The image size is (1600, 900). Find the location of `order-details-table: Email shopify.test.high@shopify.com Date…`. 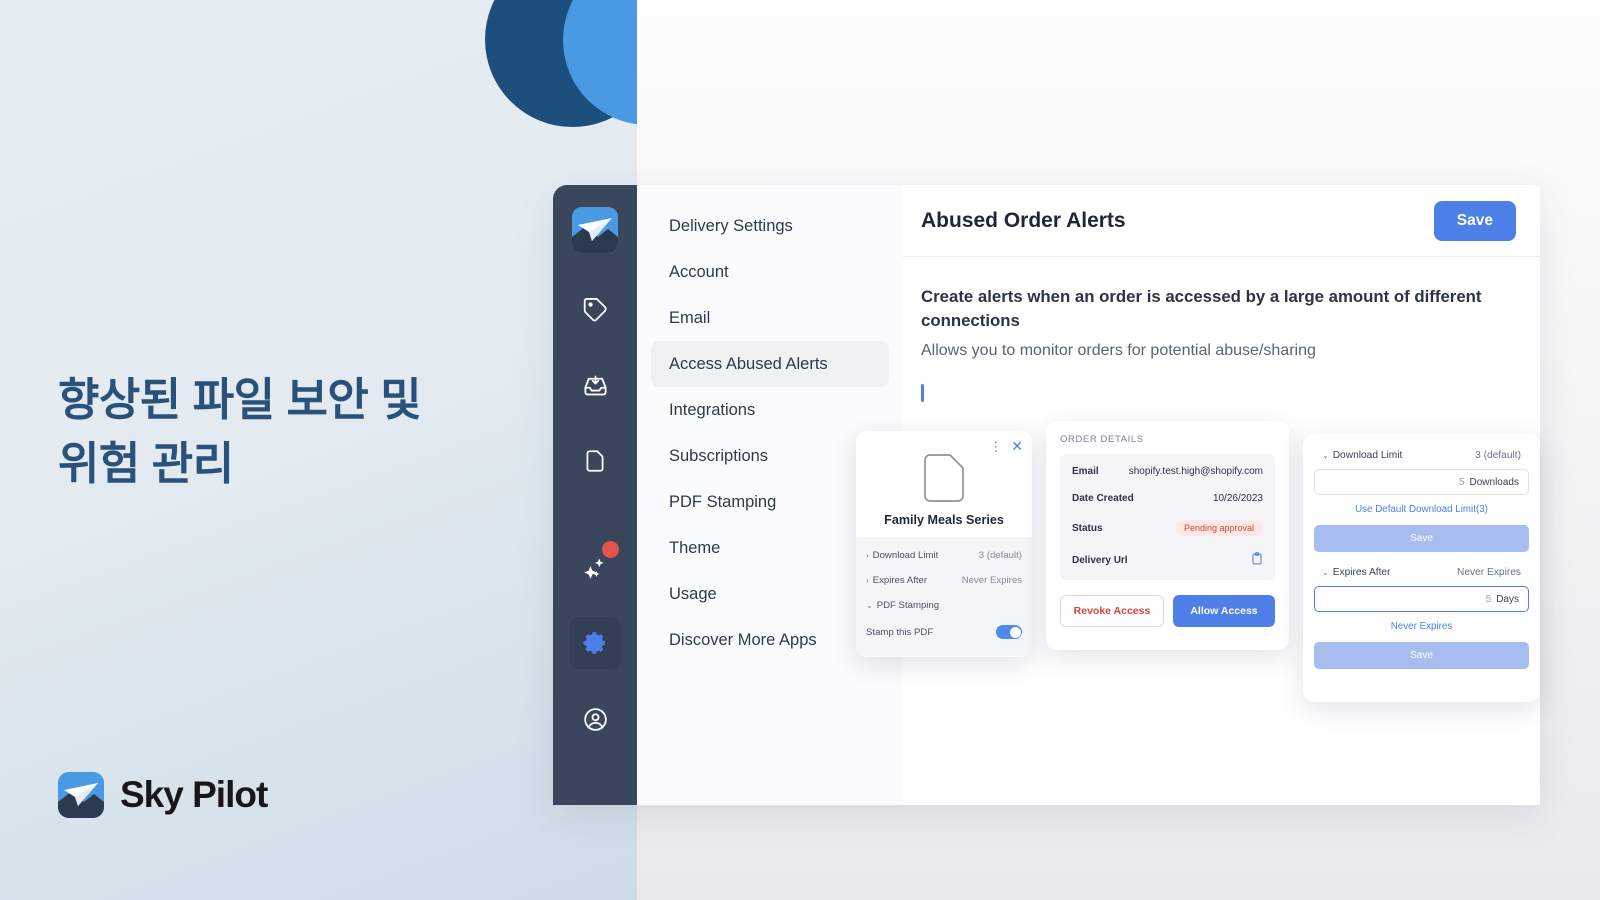

order-details-table: Email shopify.test.high@shopify.com Date… is located at coordinates (1167, 517).